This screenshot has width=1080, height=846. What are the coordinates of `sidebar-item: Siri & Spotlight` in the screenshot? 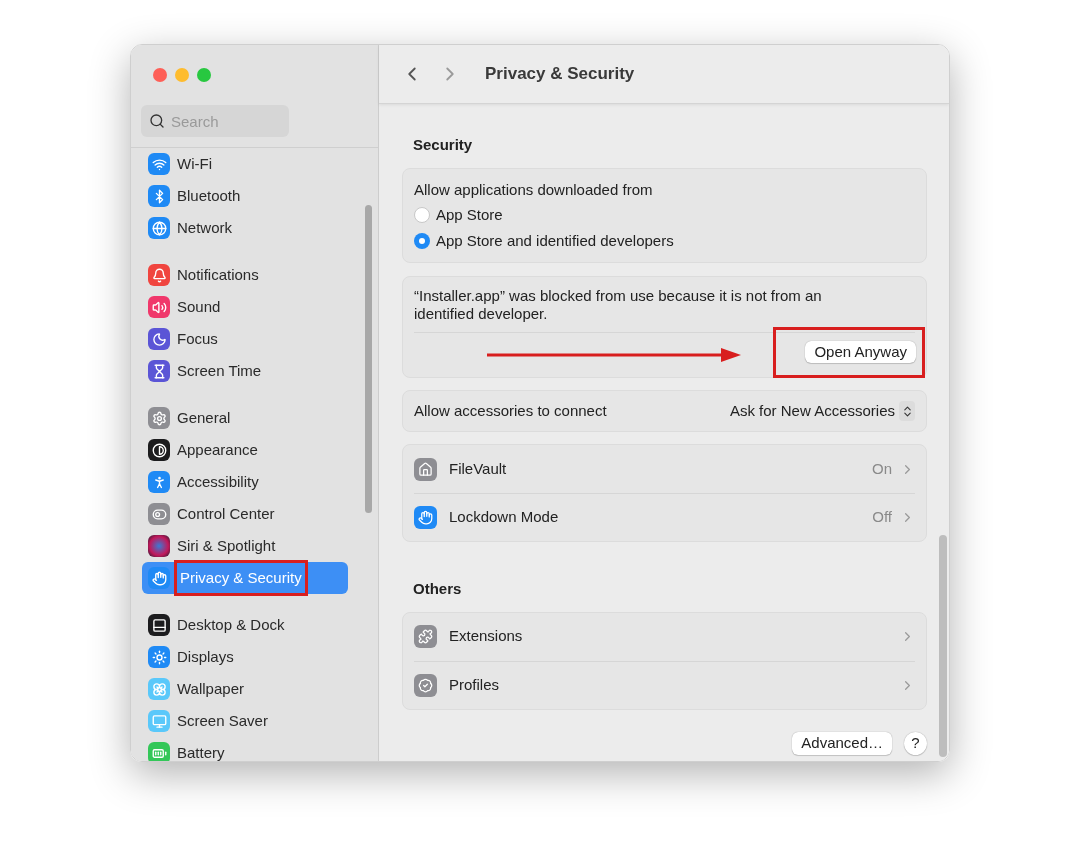 It's located at (245, 546).